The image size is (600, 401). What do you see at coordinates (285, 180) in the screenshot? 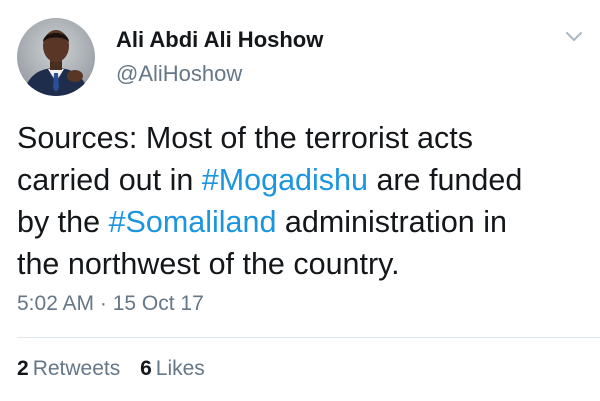
I see `hashtag-mogadishu-link: #Mogadishu` at bounding box center [285, 180].